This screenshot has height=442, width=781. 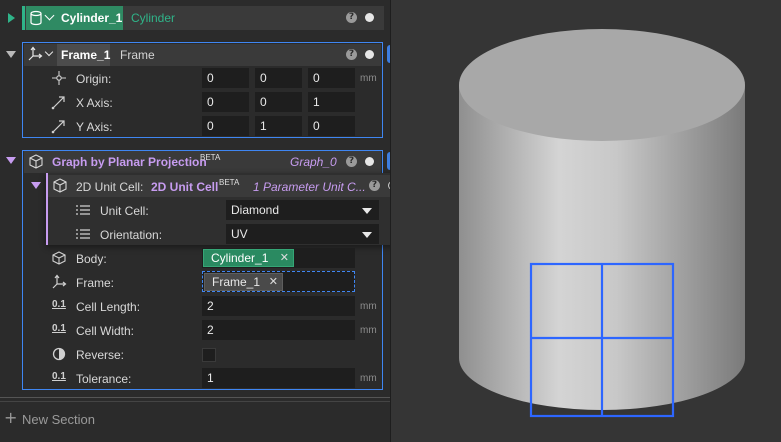 I want to click on tolerance-input: 1, so click(x=278, y=378).